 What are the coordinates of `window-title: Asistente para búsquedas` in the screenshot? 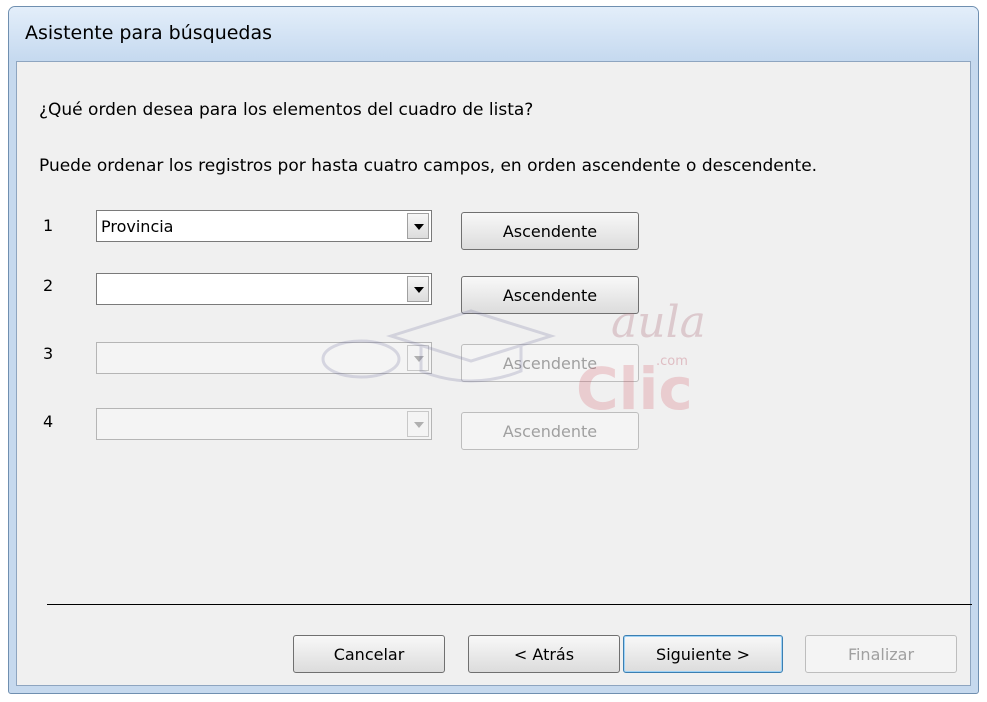 It's located at (149, 33).